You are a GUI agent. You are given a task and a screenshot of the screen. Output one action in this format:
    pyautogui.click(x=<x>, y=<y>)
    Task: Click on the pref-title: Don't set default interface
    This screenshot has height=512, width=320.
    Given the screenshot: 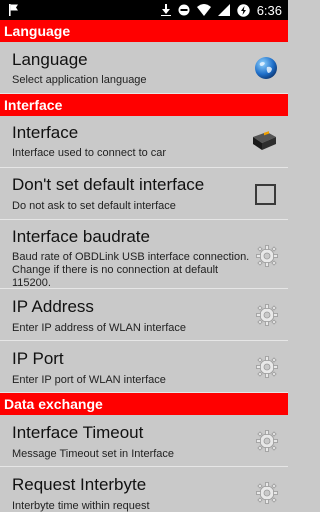 What is the action you would take?
    pyautogui.click(x=108, y=184)
    